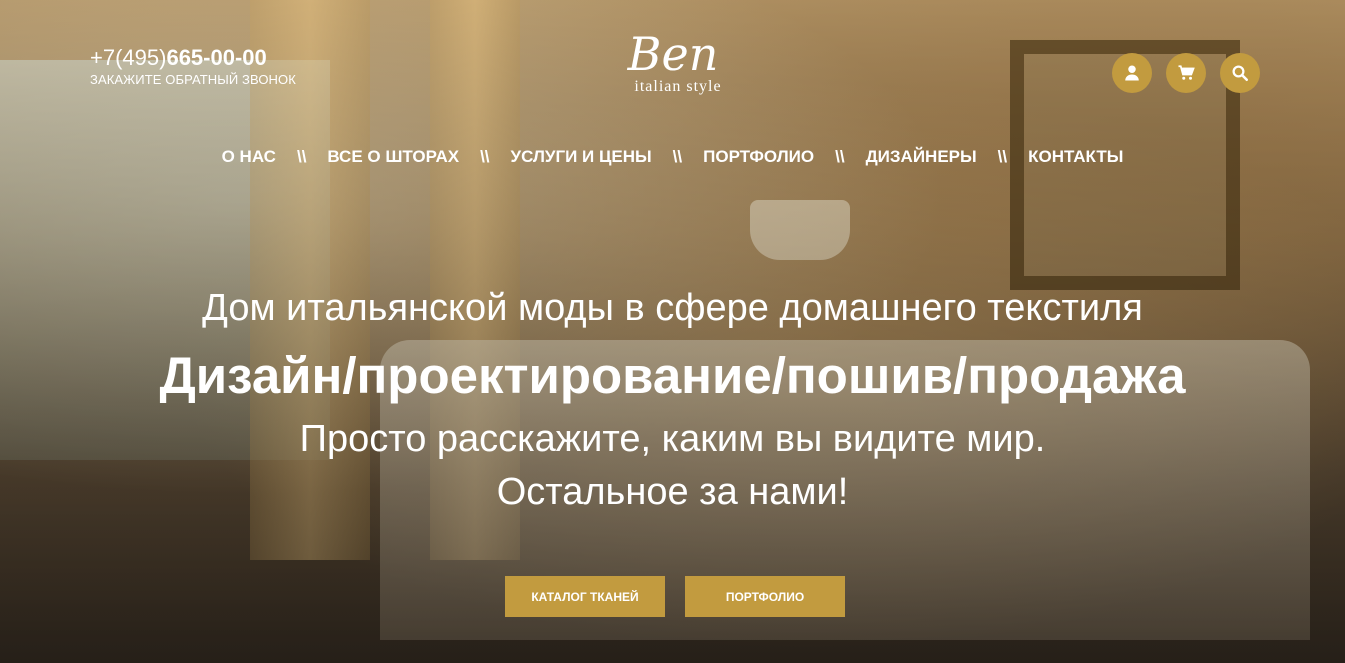 Image resolution: width=1345 pixels, height=663 pixels. What do you see at coordinates (675, 596) in the screenshot?
I see `hero-buttons: КАТАЛОГ ТКАНЕЙ ПОРТФОЛИО` at bounding box center [675, 596].